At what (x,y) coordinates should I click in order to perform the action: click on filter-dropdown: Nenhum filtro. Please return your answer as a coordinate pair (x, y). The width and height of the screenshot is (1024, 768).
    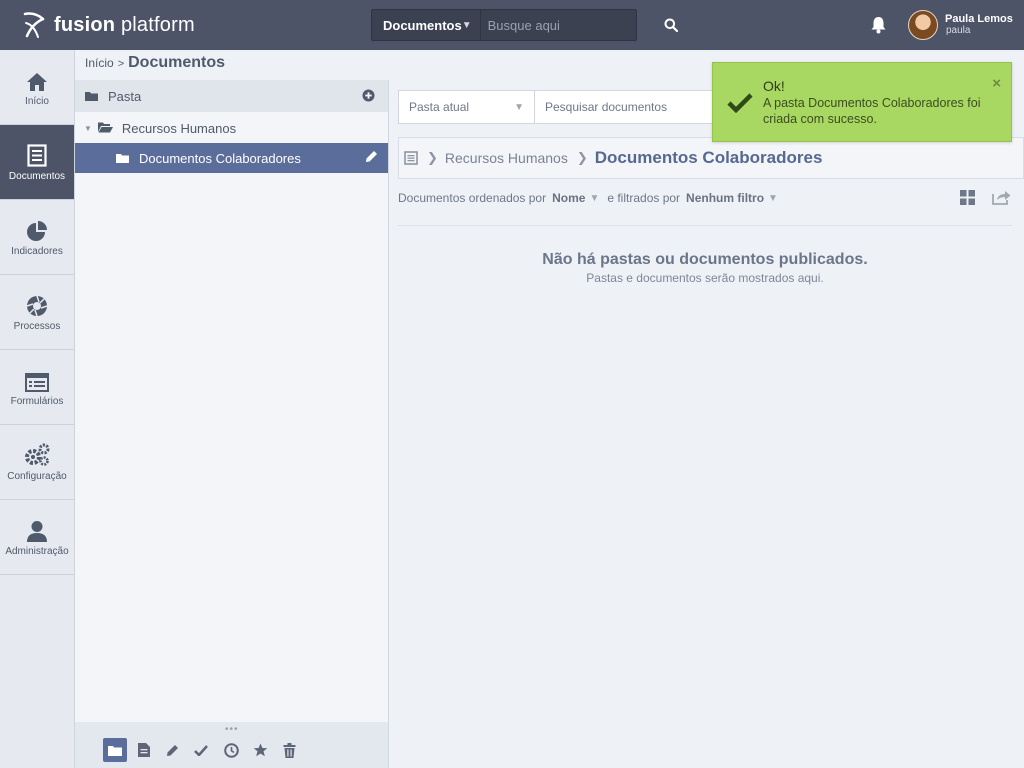
    Looking at the image, I should click on (725, 198).